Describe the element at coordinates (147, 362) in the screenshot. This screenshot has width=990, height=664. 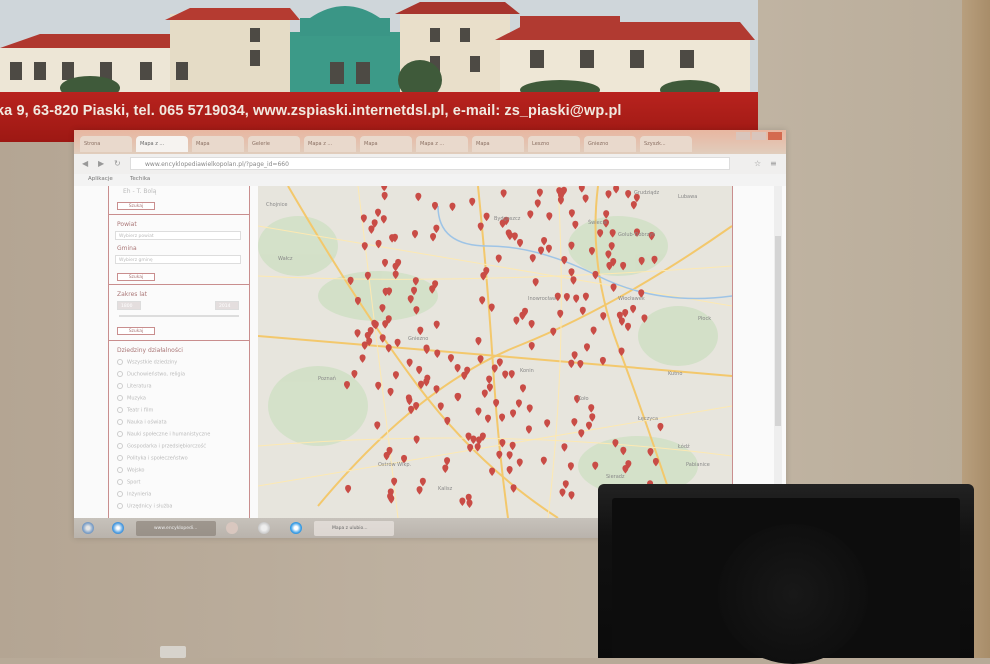
I see `category-option: Wszystkie dziedziny` at that location.